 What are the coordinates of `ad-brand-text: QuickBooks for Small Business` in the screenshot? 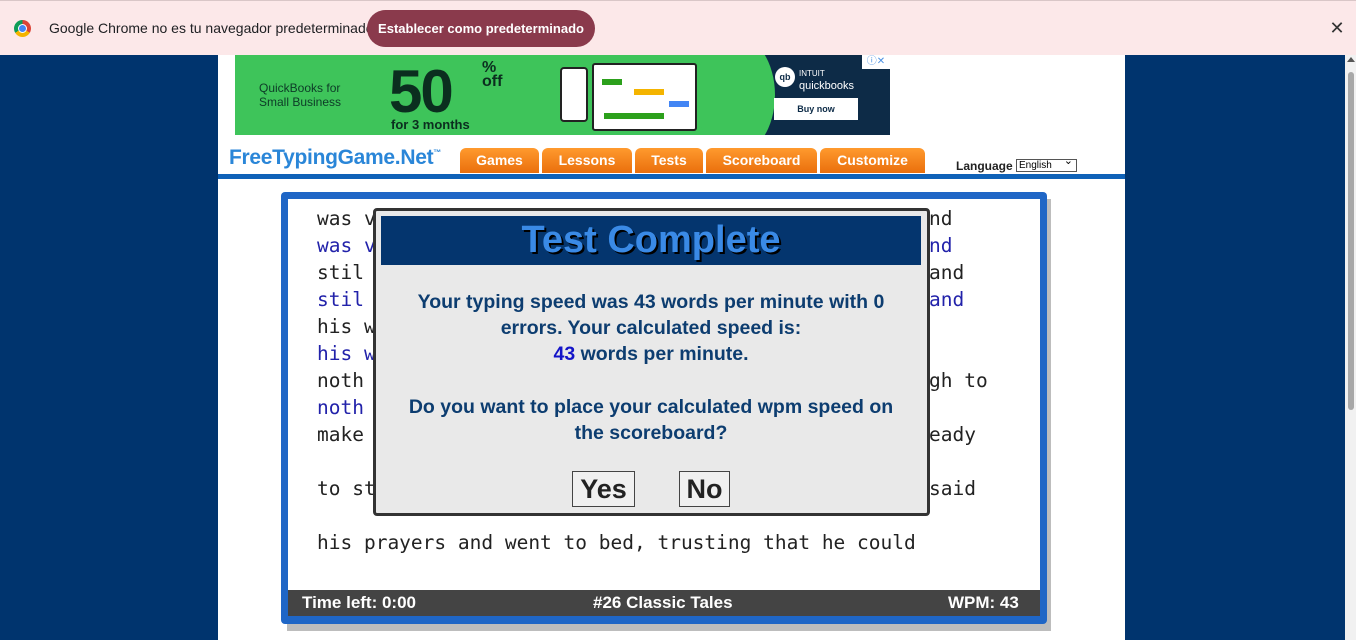 It's located at (300, 95).